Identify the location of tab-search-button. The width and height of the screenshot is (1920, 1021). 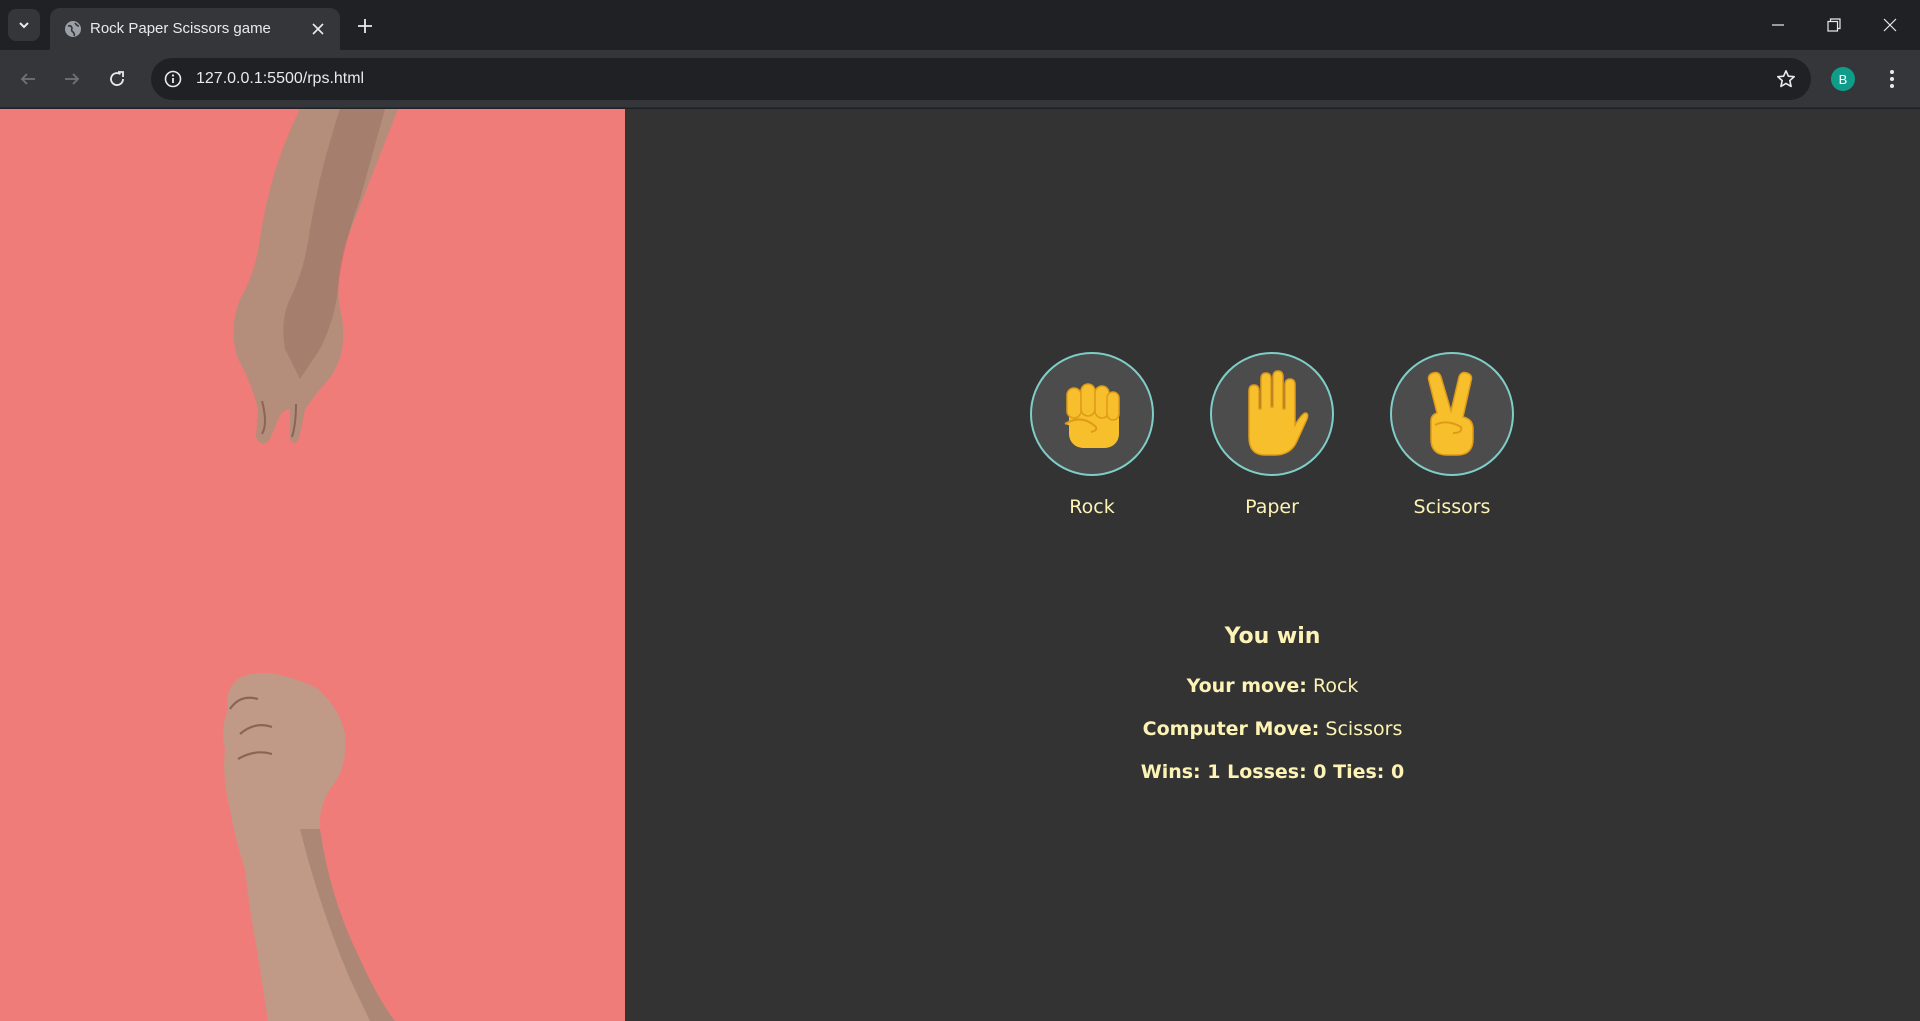
(24, 25).